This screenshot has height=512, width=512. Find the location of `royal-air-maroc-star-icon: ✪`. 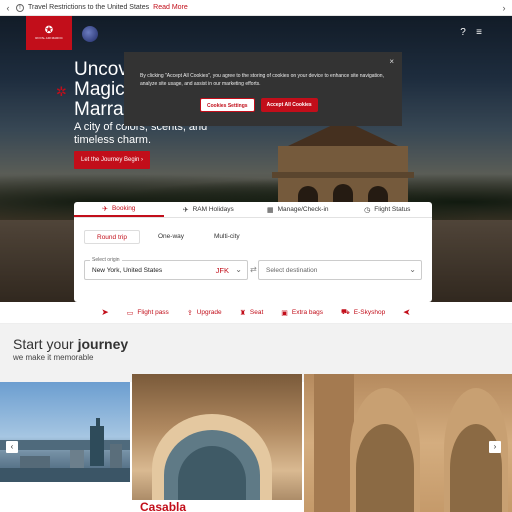

royal-air-maroc-star-icon: ✪ is located at coordinates (49, 30).